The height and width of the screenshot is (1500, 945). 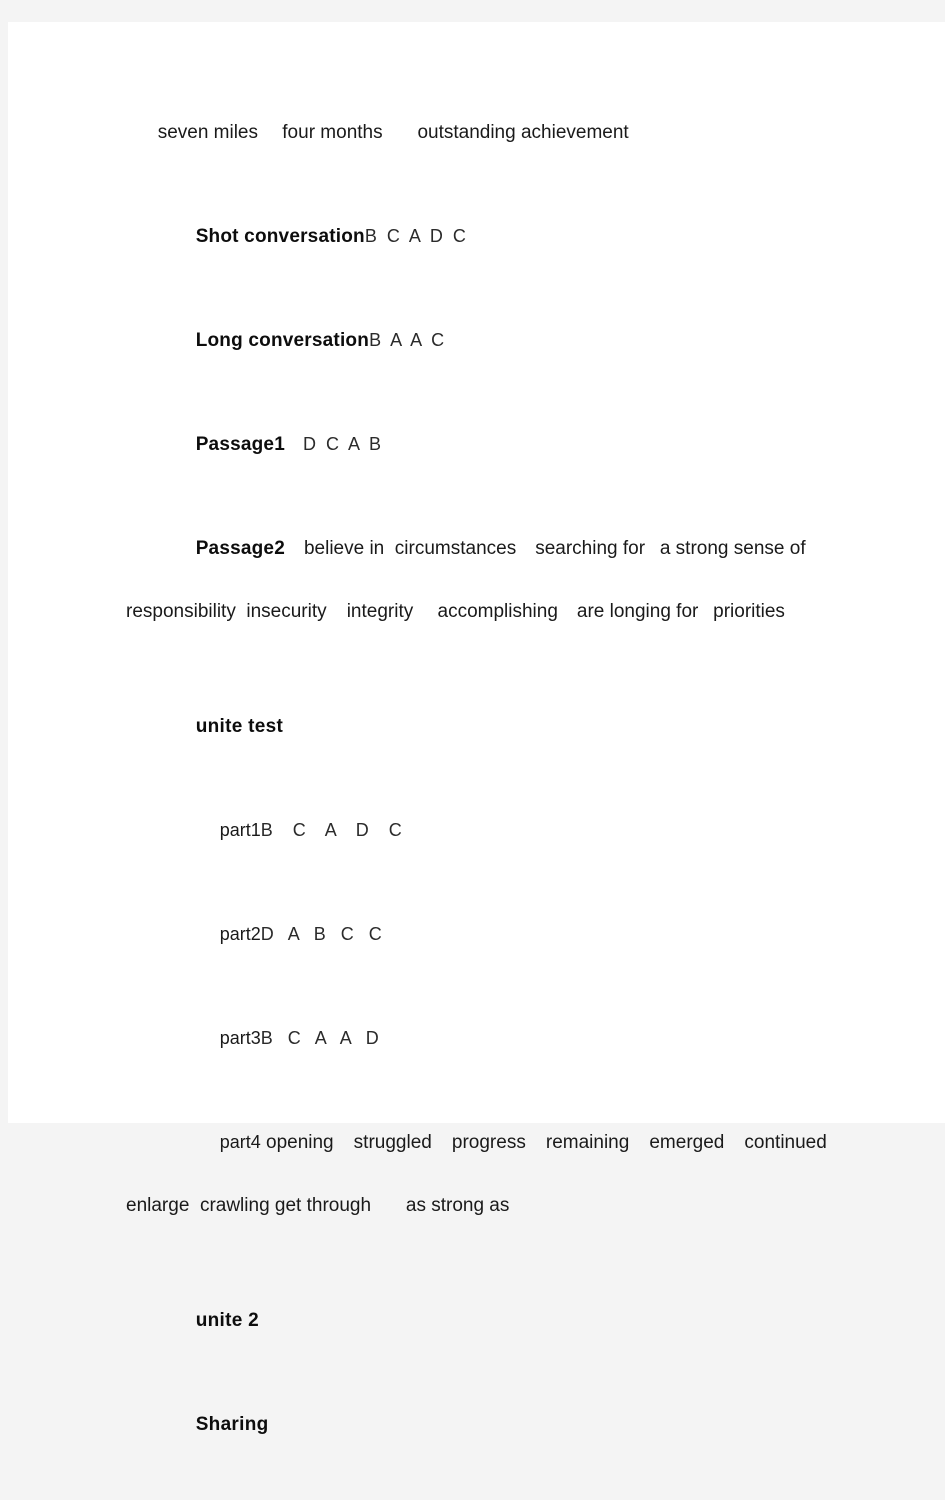 I want to click on part3-label: part3, so click(x=240, y=1038).